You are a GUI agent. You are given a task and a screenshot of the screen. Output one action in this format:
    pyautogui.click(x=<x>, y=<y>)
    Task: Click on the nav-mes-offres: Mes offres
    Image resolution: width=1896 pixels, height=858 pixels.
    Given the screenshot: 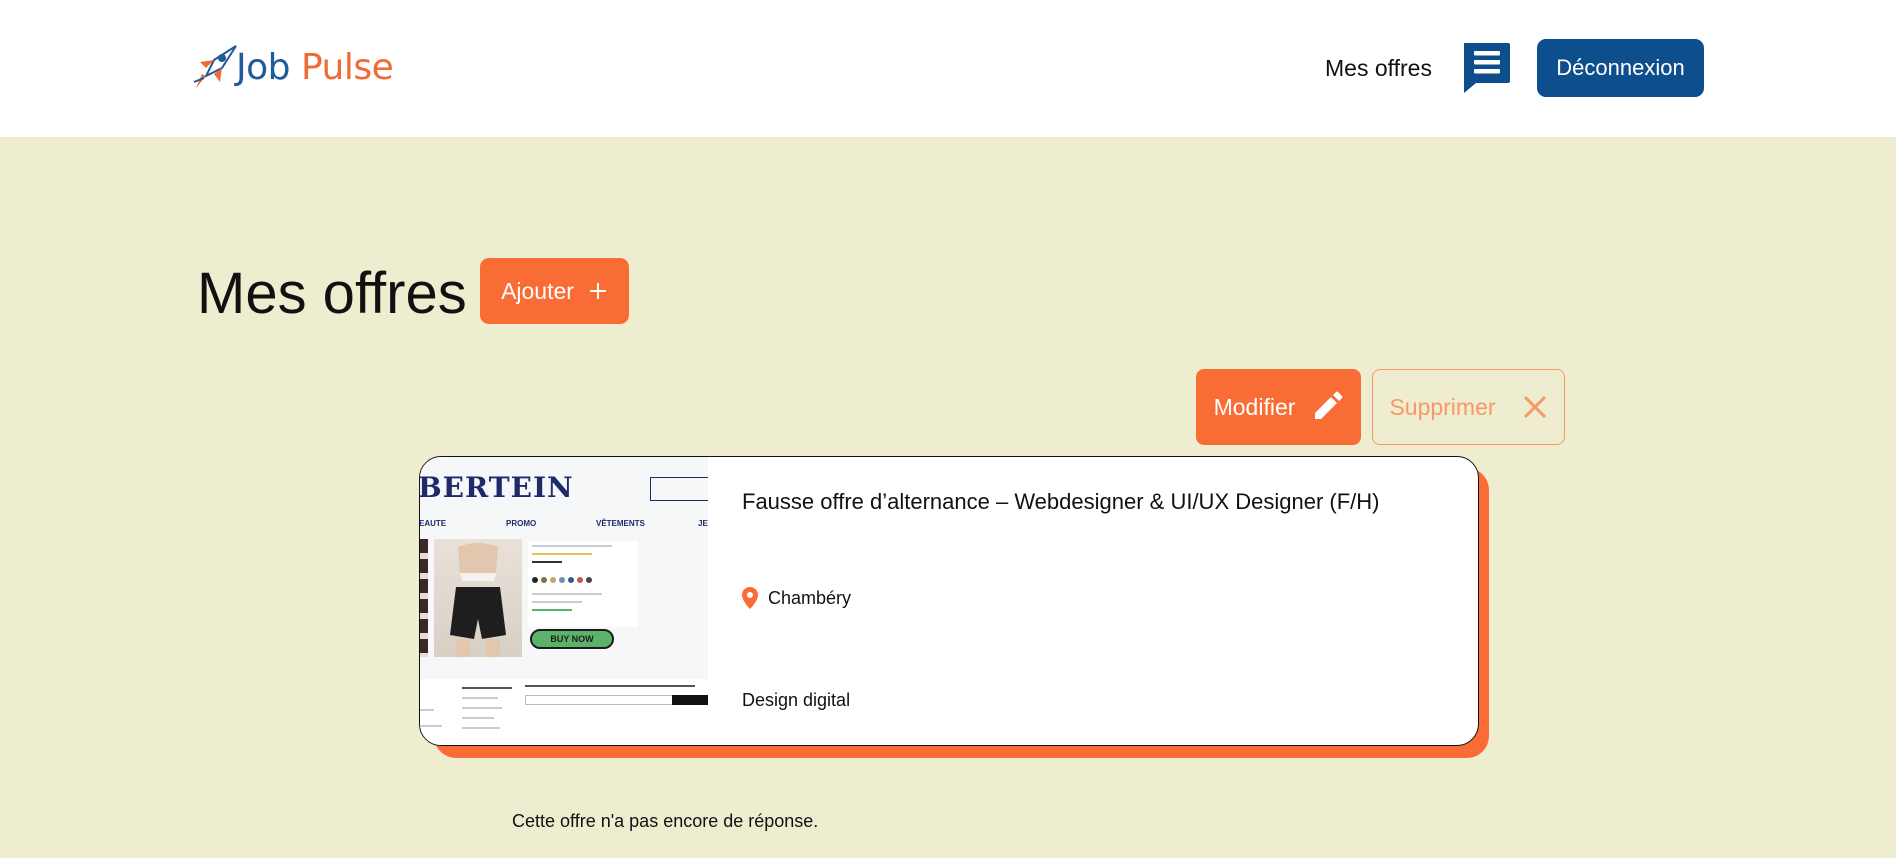 What is the action you would take?
    pyautogui.click(x=1378, y=68)
    